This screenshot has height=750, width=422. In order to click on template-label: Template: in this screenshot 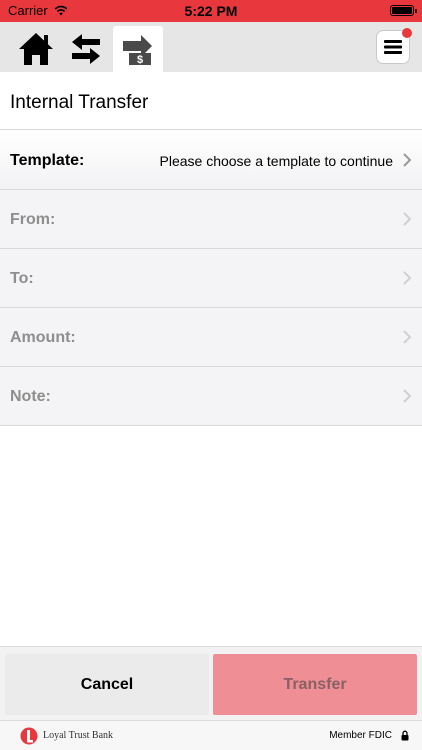, I will do `click(47, 160)`.